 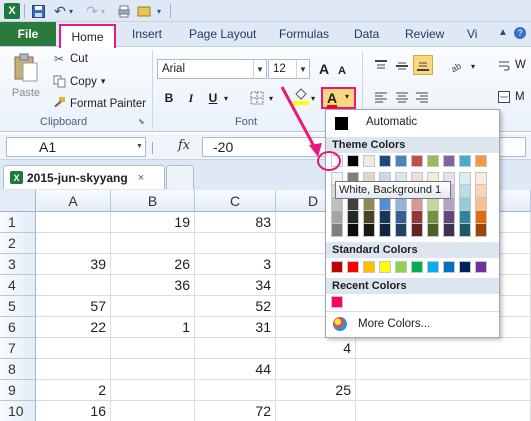 What do you see at coordinates (18, 201) in the screenshot?
I see `select-all-button` at bounding box center [18, 201].